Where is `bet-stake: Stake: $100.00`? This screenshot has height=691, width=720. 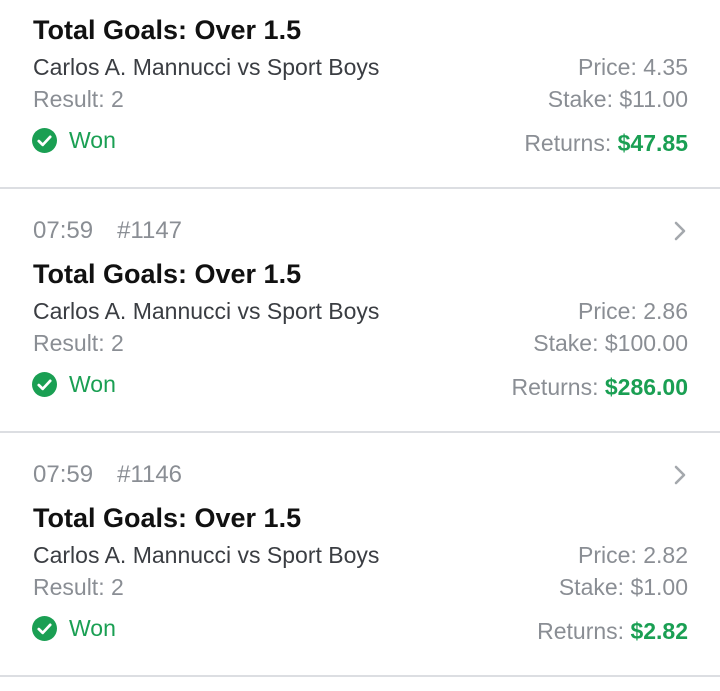
bet-stake: Stake: $100.00 is located at coordinates (610, 343).